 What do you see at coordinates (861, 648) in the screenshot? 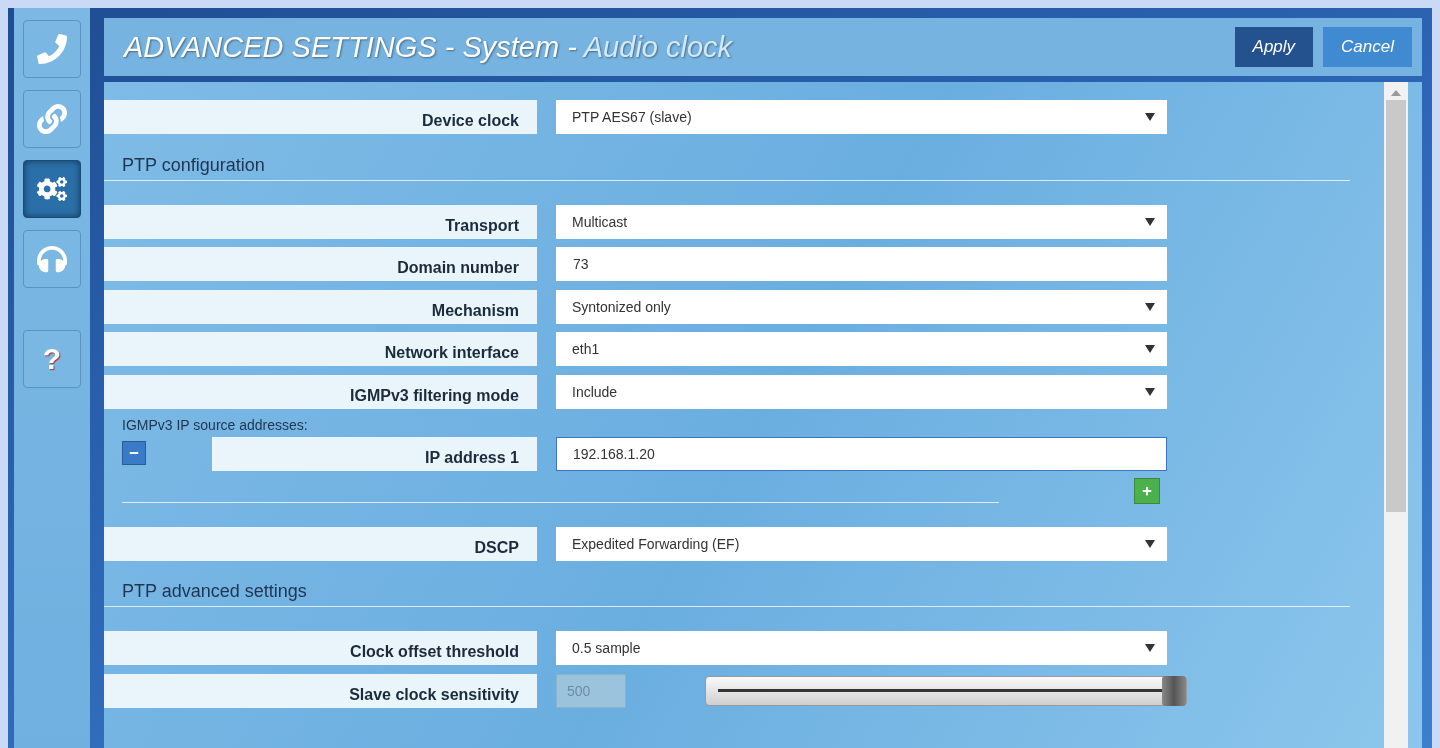
I see `dropdown: 0.5 sample` at bounding box center [861, 648].